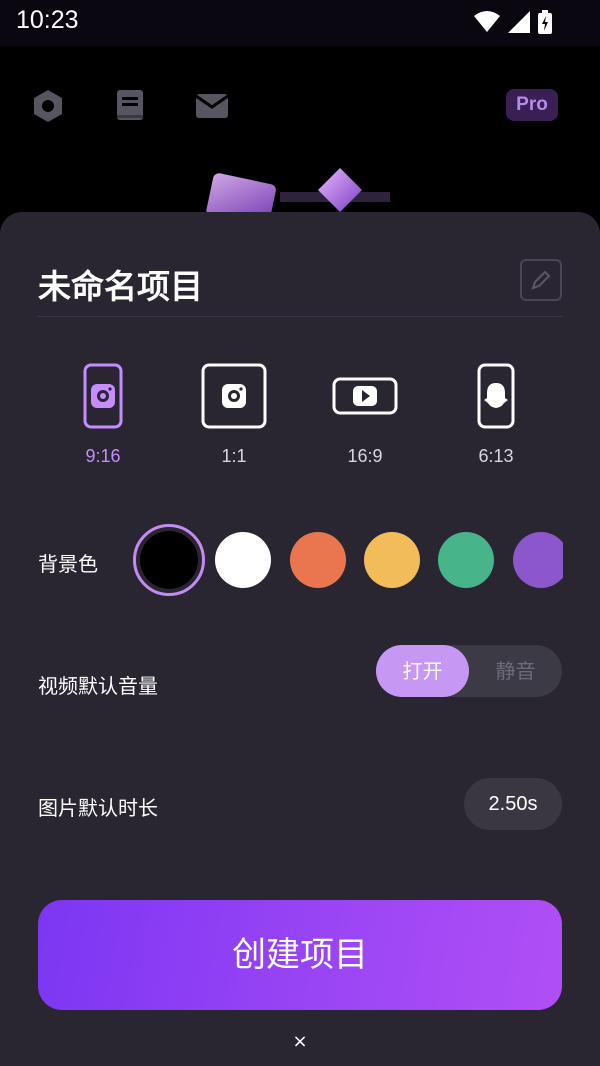  What do you see at coordinates (68, 564) in the screenshot?
I see `background-color-label: 背景色` at bounding box center [68, 564].